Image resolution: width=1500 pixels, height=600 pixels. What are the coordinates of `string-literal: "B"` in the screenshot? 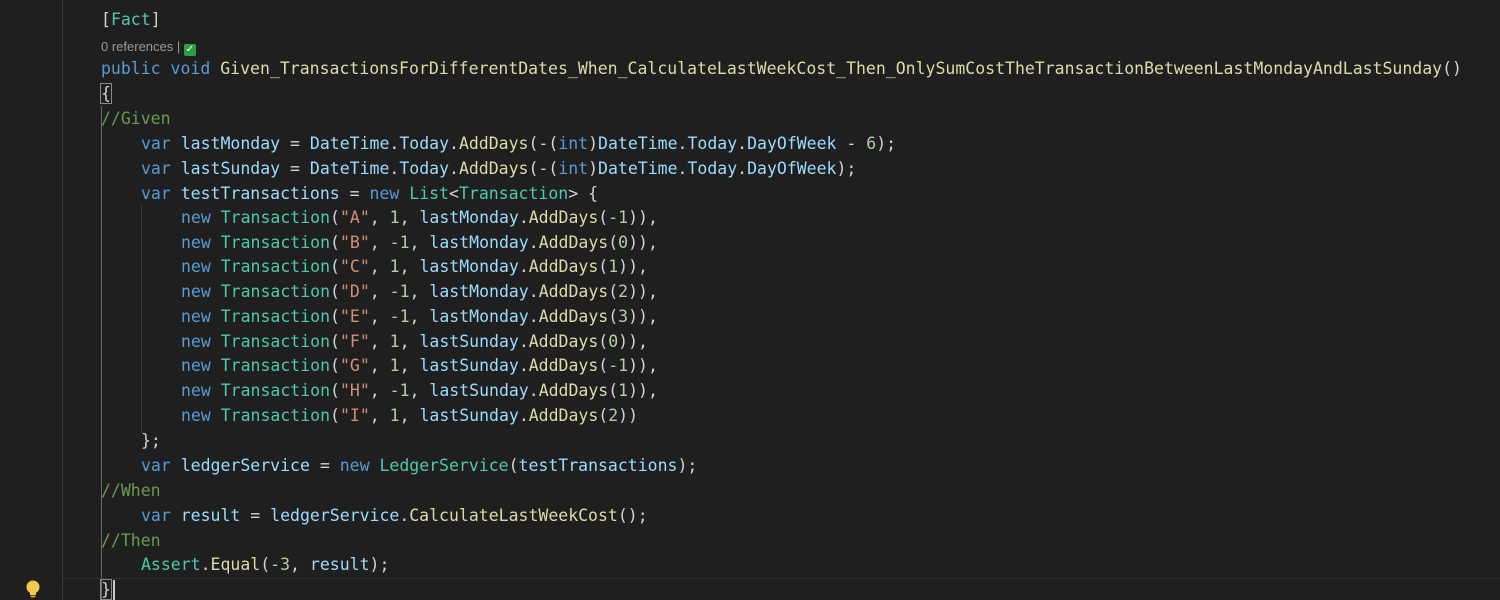 It's located at (354, 242).